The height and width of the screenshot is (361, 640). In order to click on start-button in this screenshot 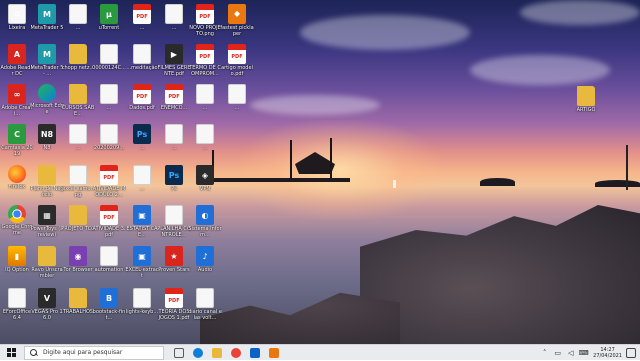, I will do `click(11, 353)`.